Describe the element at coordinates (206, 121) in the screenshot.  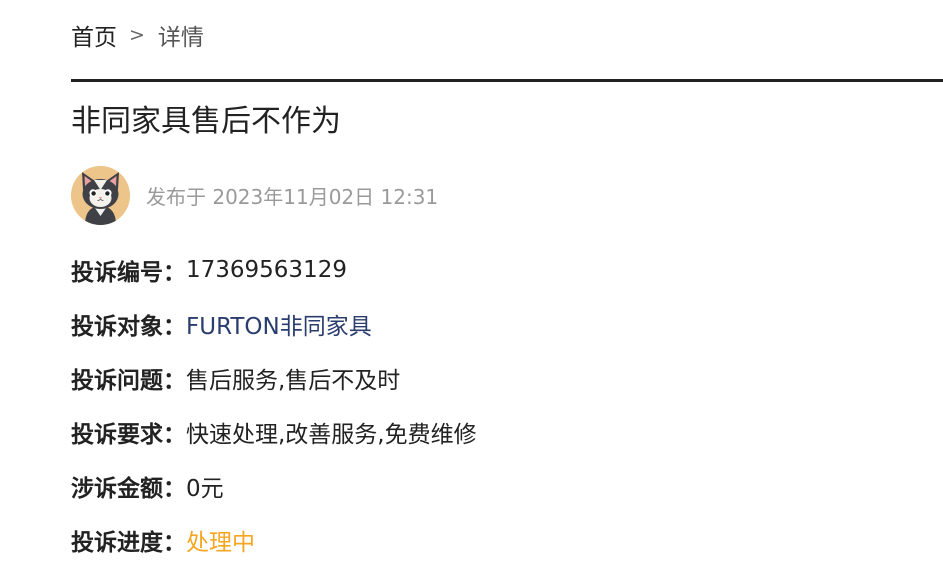
I see `page-title: 非同家具售后不作为` at that location.